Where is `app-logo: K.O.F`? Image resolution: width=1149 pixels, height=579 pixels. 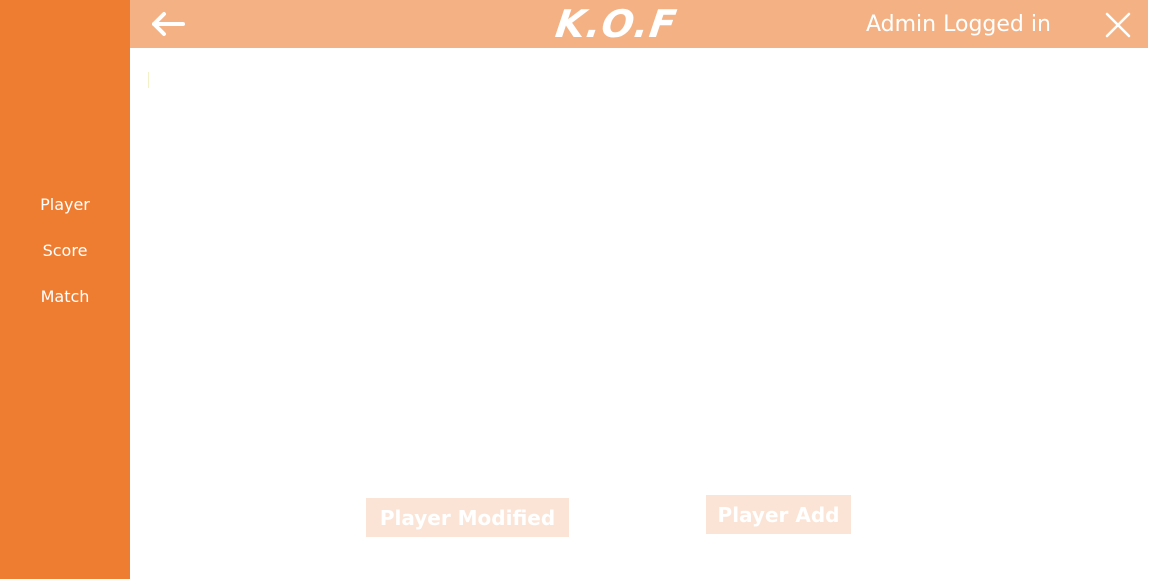
app-logo: K.O.F is located at coordinates (616, 24).